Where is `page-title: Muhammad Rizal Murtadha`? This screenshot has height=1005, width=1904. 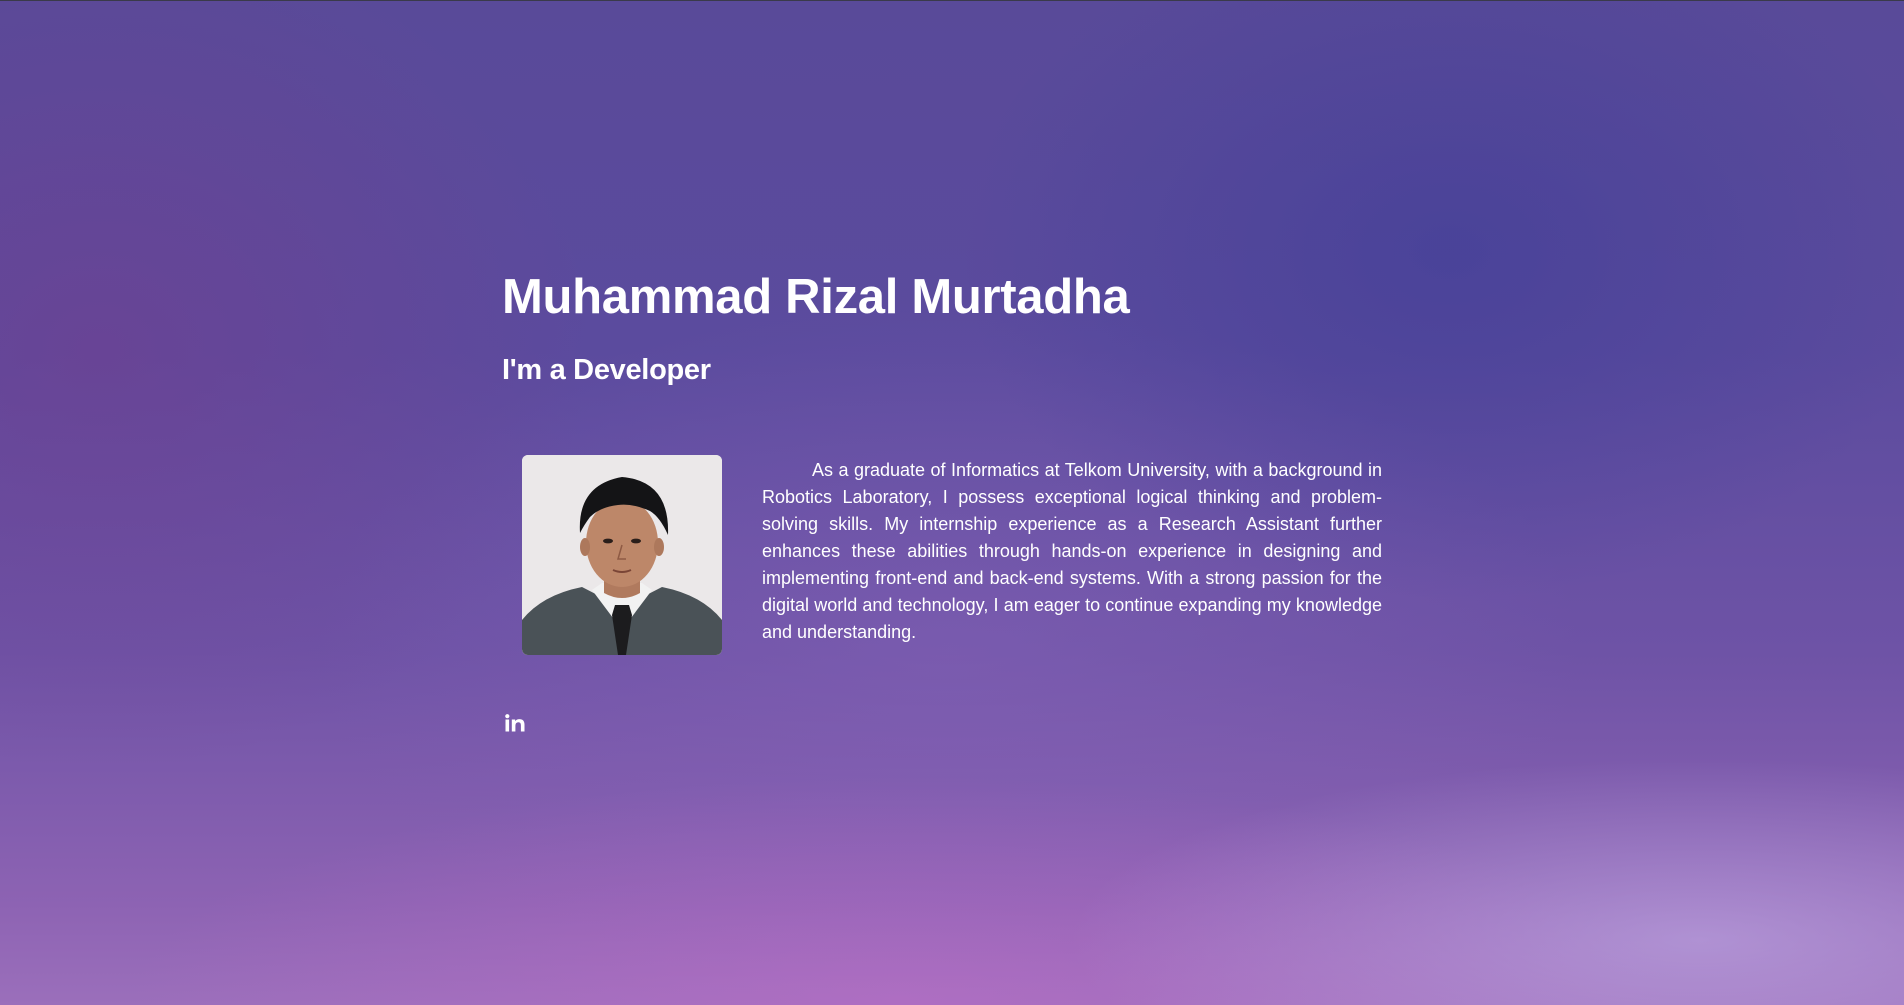 page-title: Muhammad Rizal Murtadha is located at coordinates (816, 297).